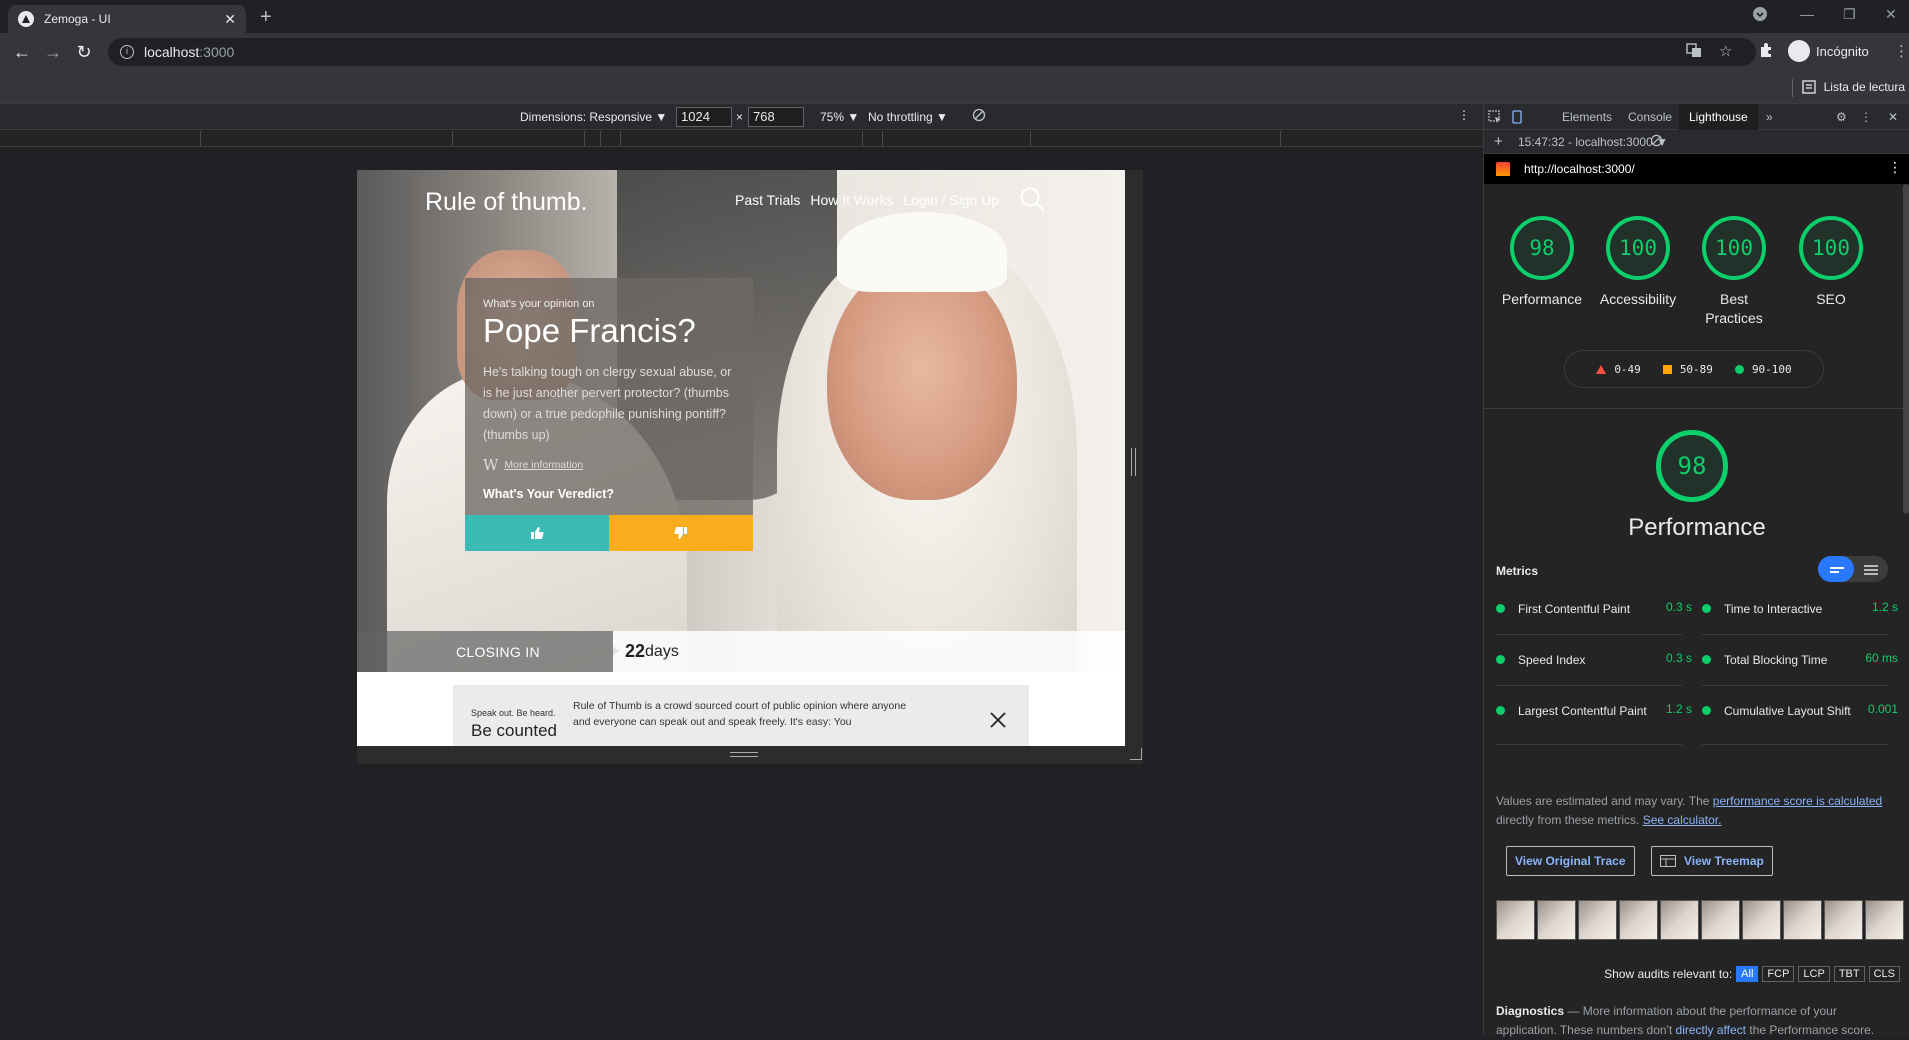 Image resolution: width=1909 pixels, height=1040 pixels. I want to click on score-calculated-link: performance score is calculated, so click(1797, 801).